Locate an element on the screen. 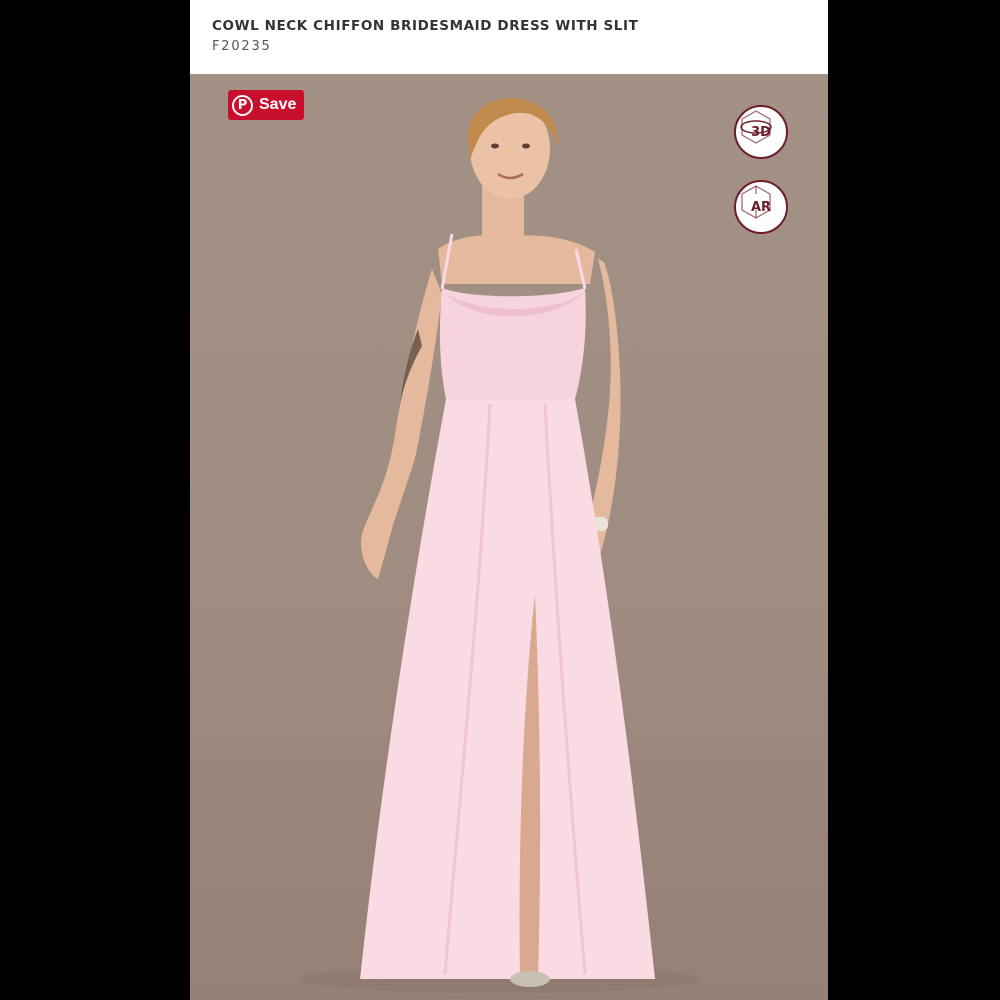  shoe is located at coordinates (530, 979).